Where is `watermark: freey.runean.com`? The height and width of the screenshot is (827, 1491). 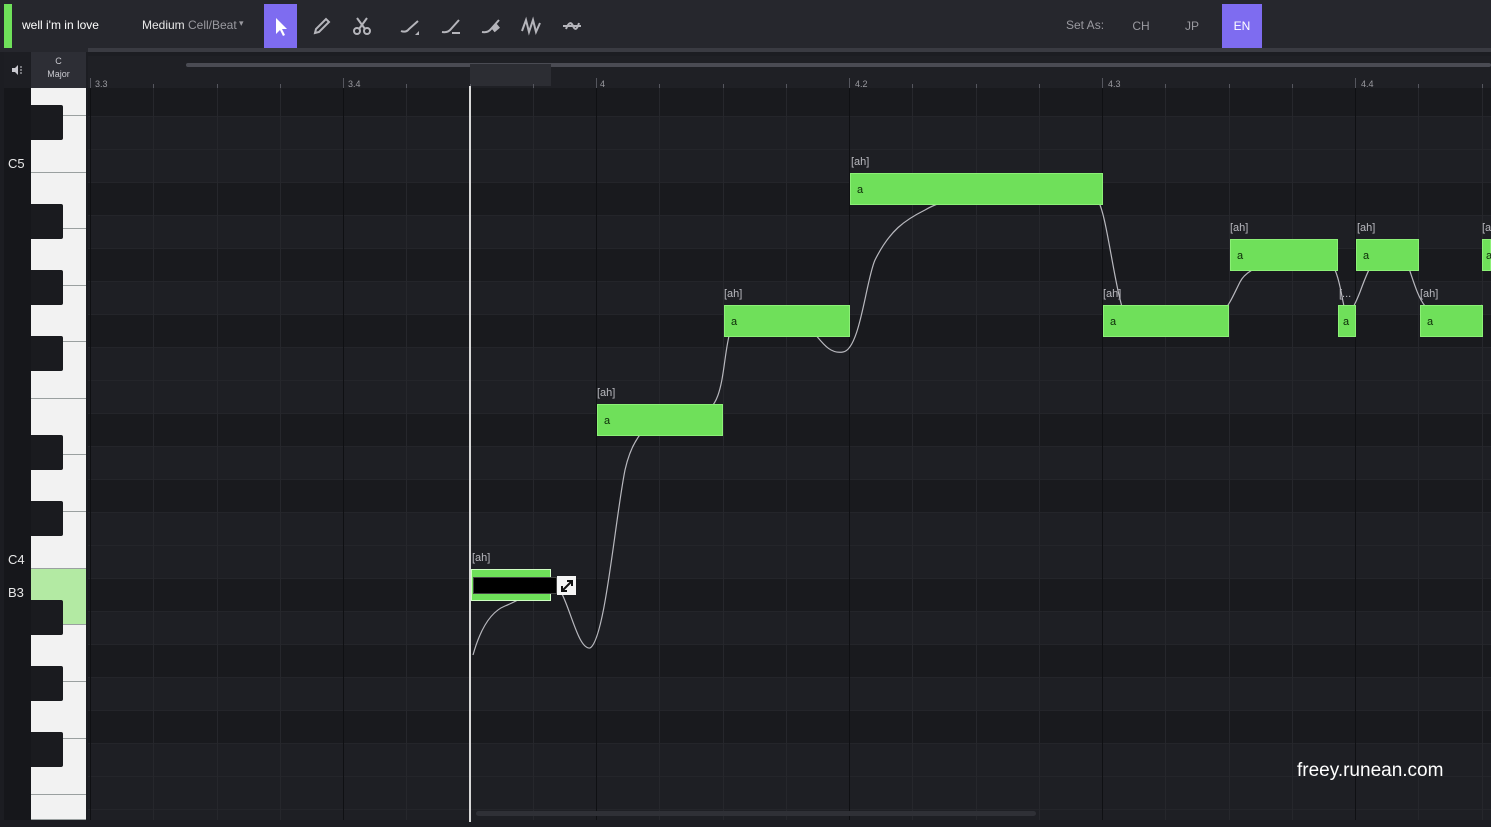 watermark: freey.runean.com is located at coordinates (1370, 770).